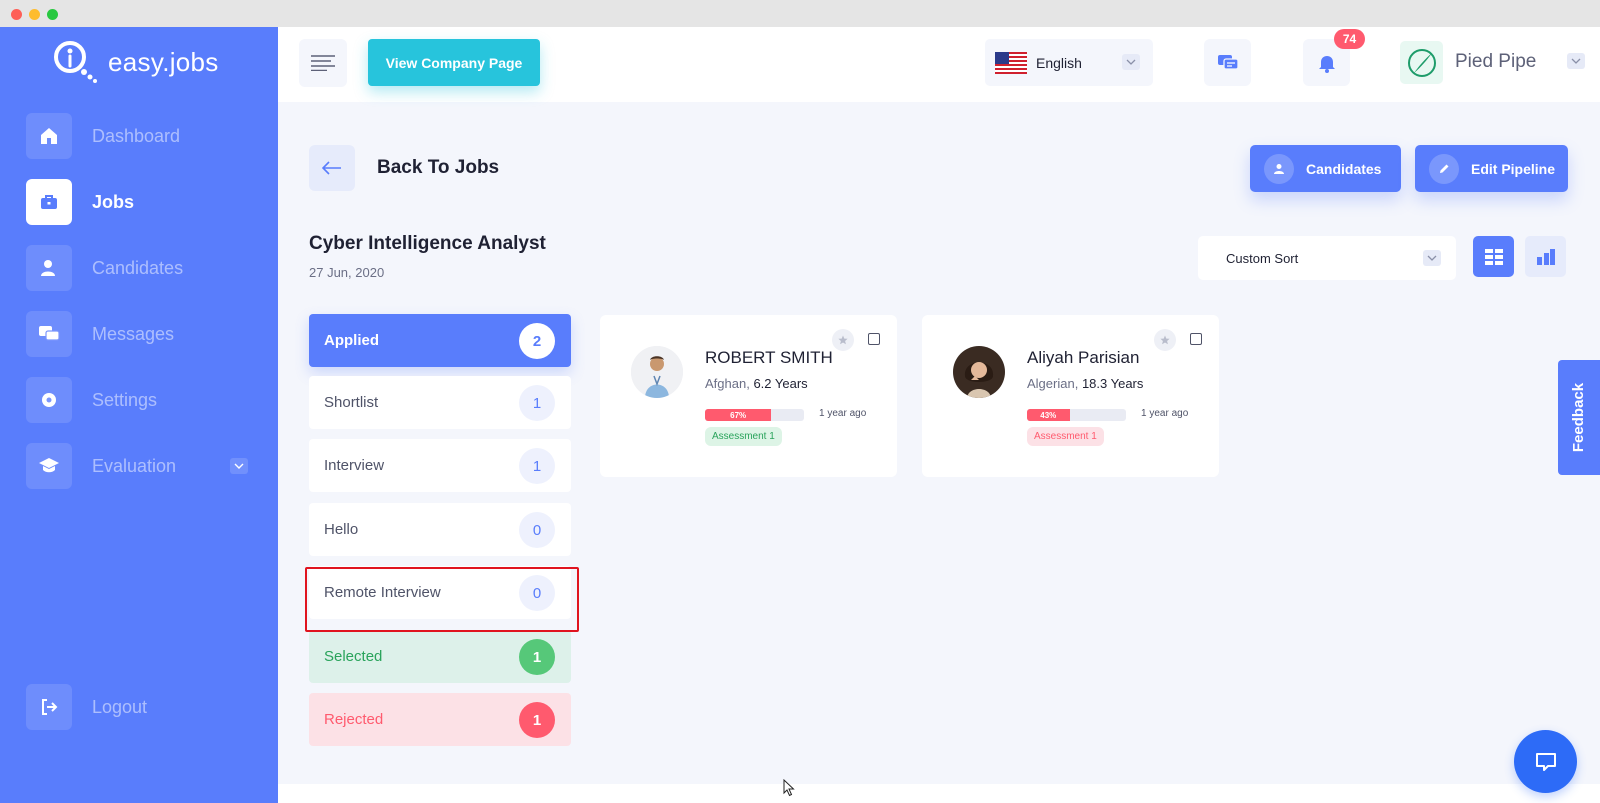 This screenshot has width=1600, height=803. Describe the element at coordinates (1069, 62) in the screenshot. I see `language-select: English` at that location.